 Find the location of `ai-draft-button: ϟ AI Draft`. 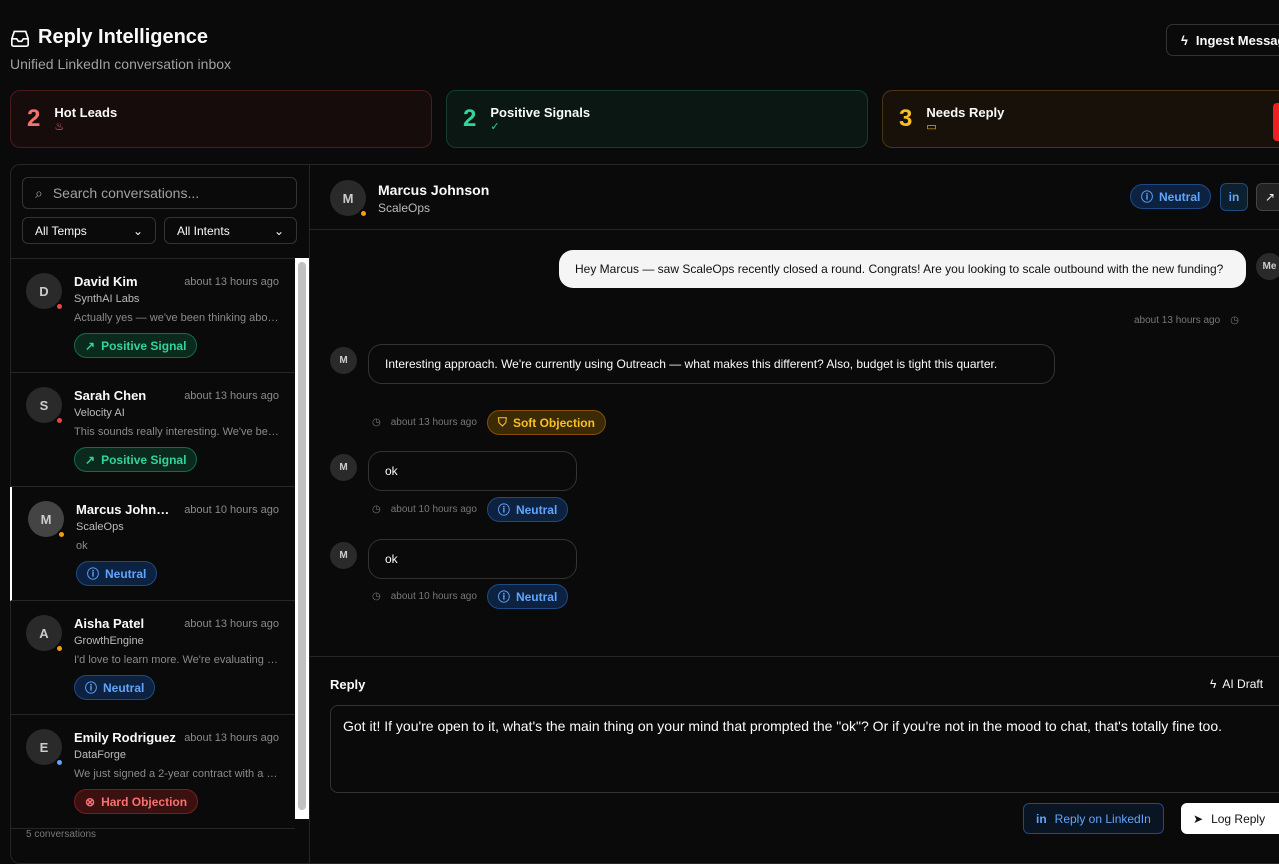

ai-draft-button: ϟ AI Draft is located at coordinates (1236, 684).